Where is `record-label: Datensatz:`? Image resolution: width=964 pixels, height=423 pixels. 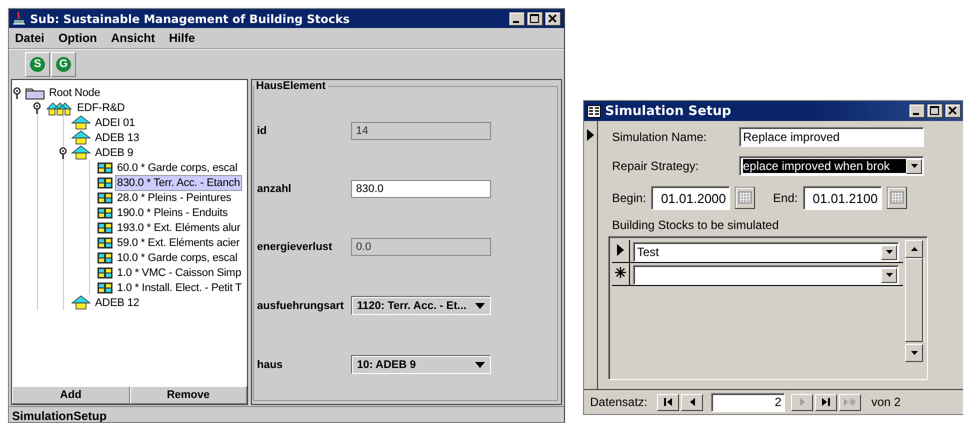
record-label: Datensatz: is located at coordinates (619, 402).